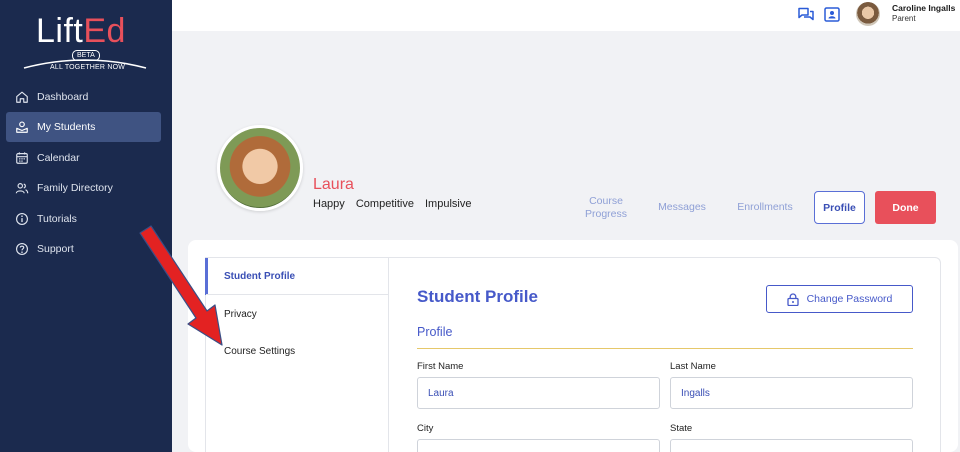  Describe the element at coordinates (791, 445) in the screenshot. I see `state-field` at that location.